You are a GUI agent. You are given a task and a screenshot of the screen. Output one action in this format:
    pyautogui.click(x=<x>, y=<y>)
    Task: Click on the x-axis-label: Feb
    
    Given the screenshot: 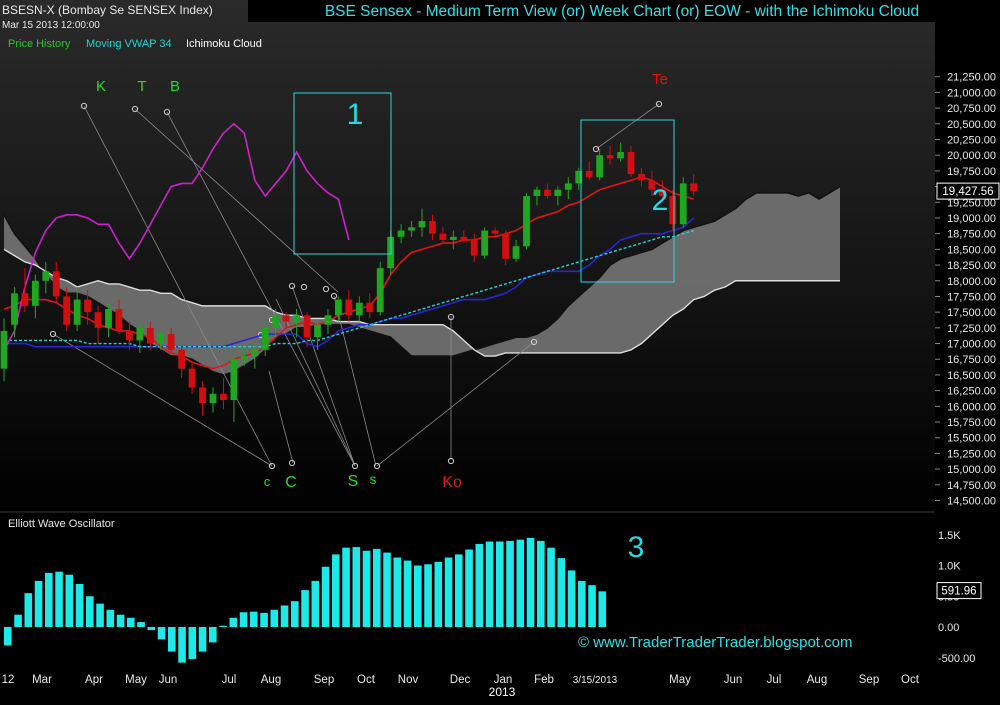 What is the action you would take?
    pyautogui.click(x=544, y=680)
    